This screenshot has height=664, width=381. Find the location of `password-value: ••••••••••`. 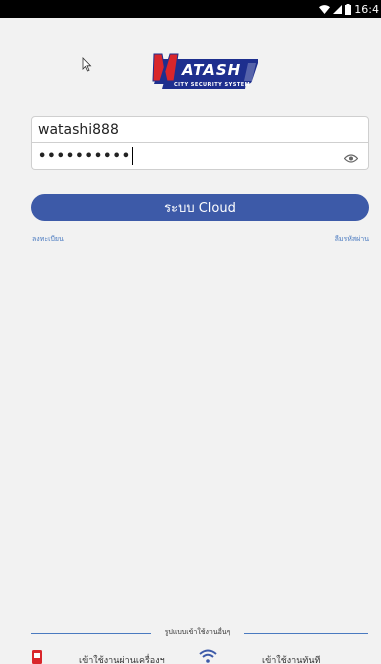

password-value: •••••••••• is located at coordinates (85, 156).